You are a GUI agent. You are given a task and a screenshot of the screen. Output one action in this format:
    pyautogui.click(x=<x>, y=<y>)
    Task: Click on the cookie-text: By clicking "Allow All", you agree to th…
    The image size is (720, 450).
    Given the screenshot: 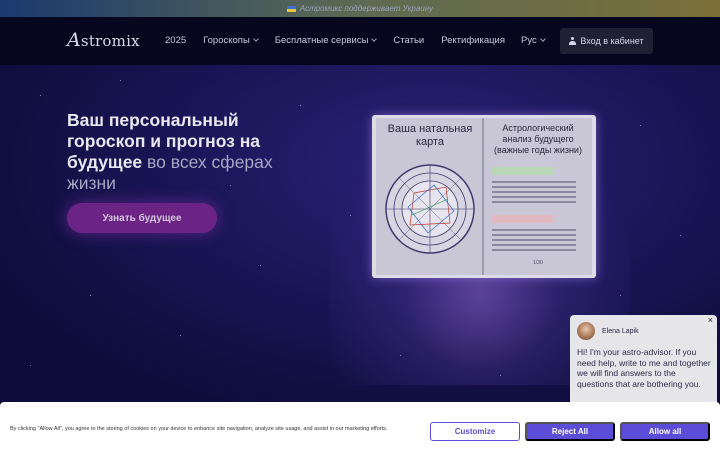 What is the action you would take?
    pyautogui.click(x=199, y=429)
    